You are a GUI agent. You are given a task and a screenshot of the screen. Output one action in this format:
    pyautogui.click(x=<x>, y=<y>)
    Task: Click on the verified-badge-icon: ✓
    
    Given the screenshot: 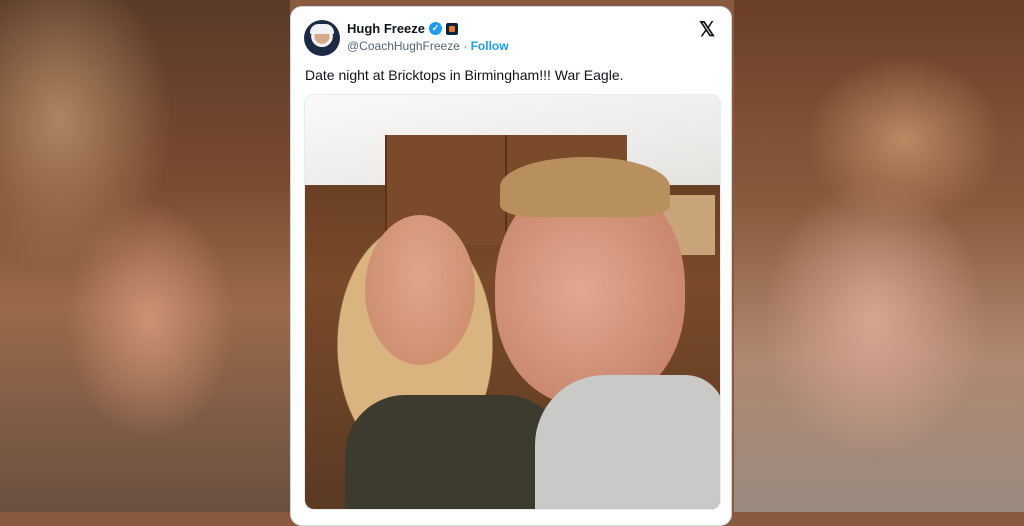 What is the action you would take?
    pyautogui.click(x=436, y=28)
    